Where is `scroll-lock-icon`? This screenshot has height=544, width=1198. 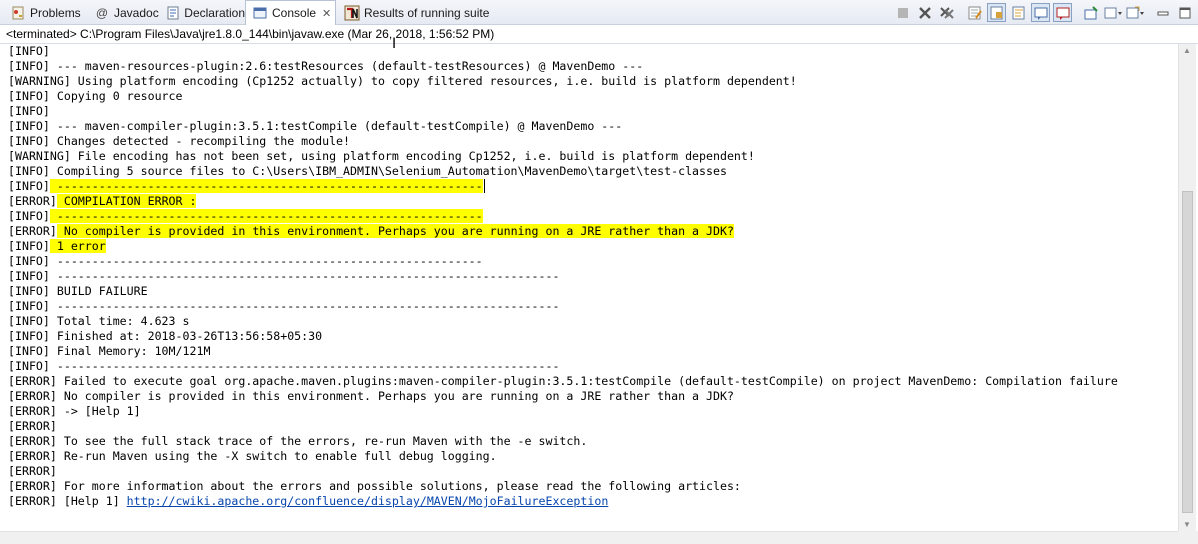
scroll-lock-icon is located at coordinates (996, 12).